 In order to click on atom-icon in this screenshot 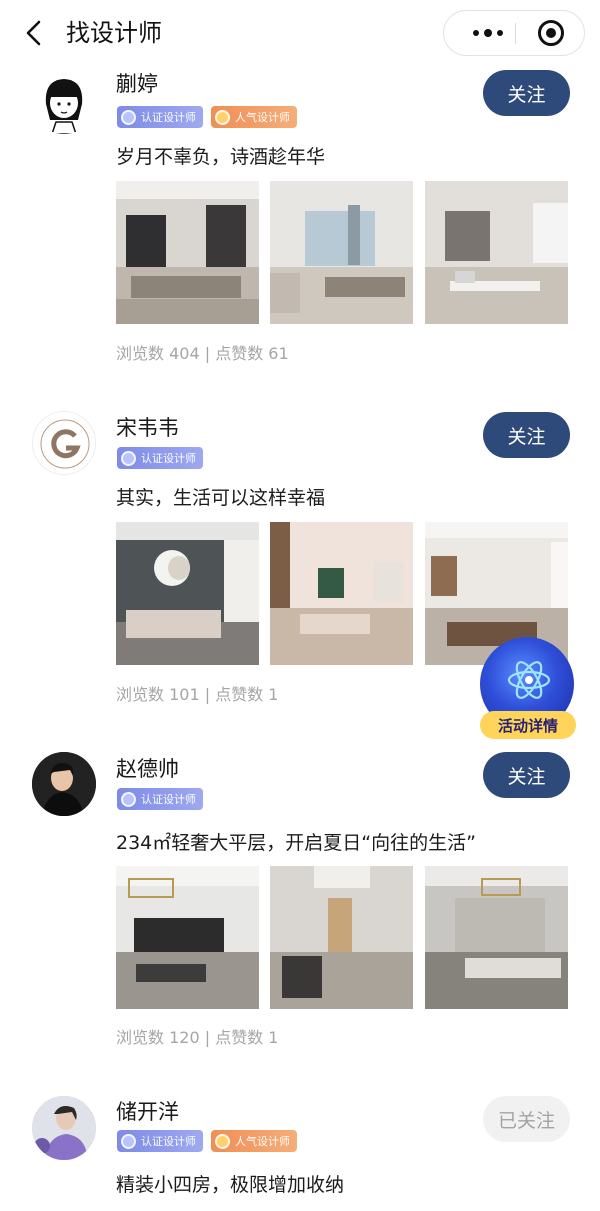, I will do `click(529, 680)`.